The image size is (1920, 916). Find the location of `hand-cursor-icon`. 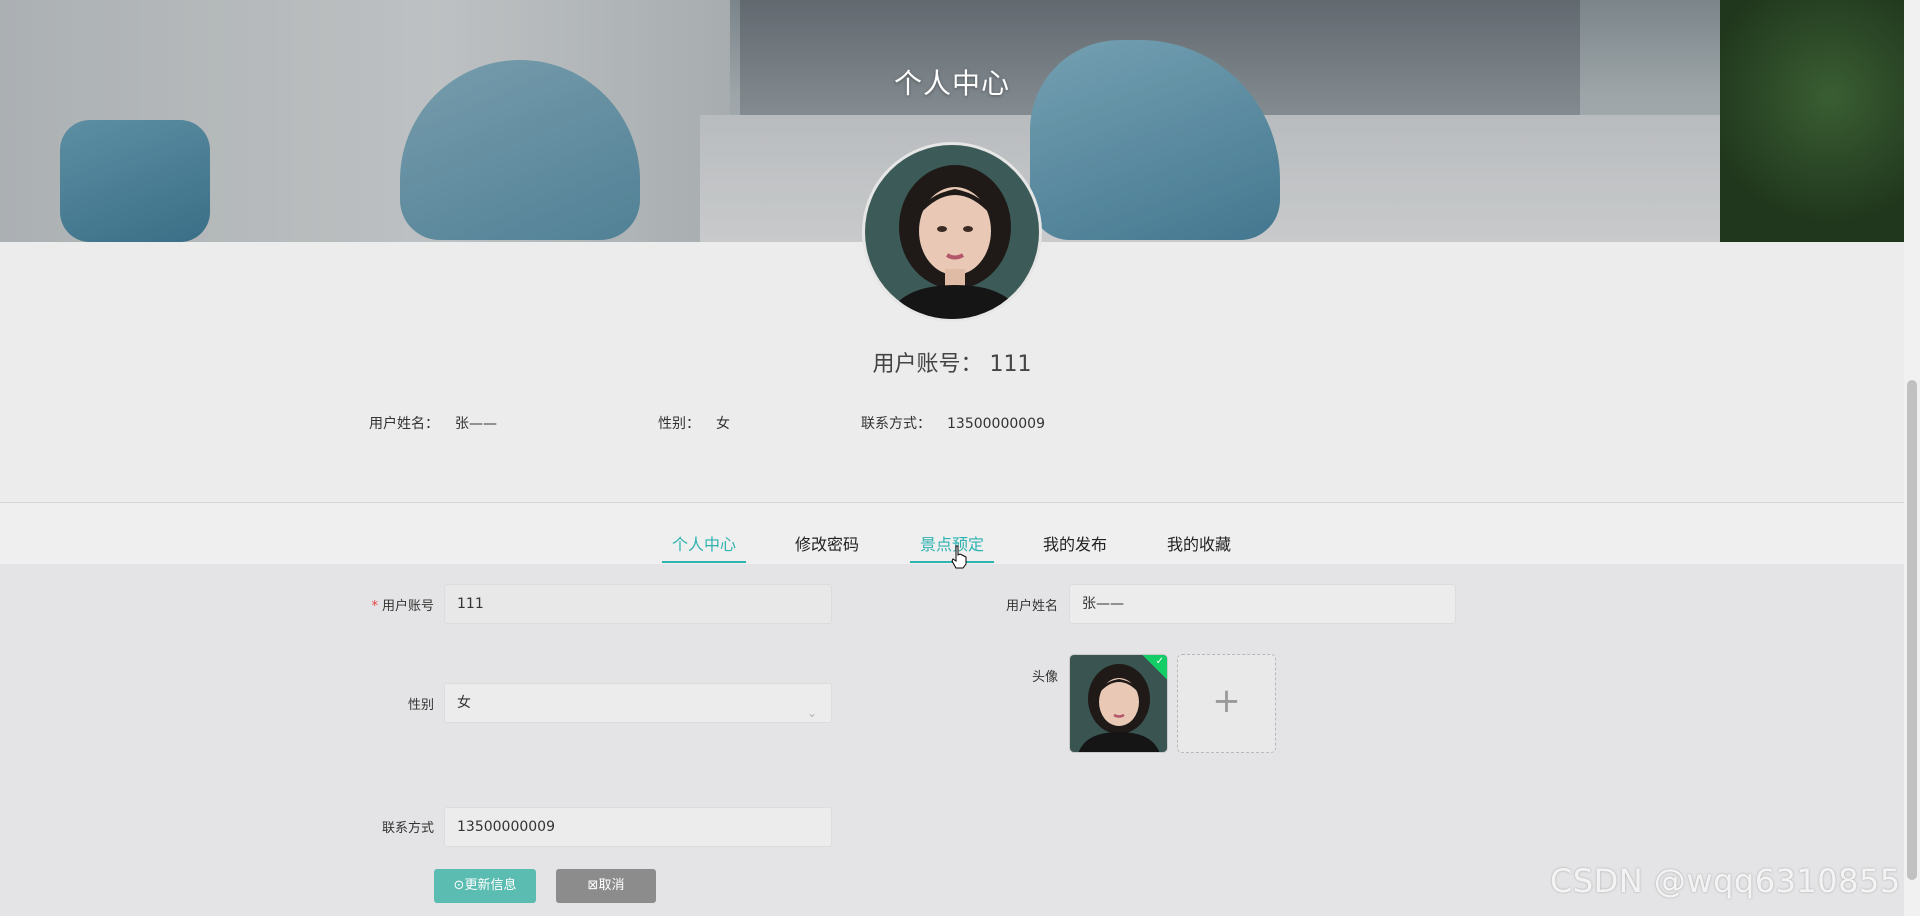

hand-cursor-icon is located at coordinates (959, 559).